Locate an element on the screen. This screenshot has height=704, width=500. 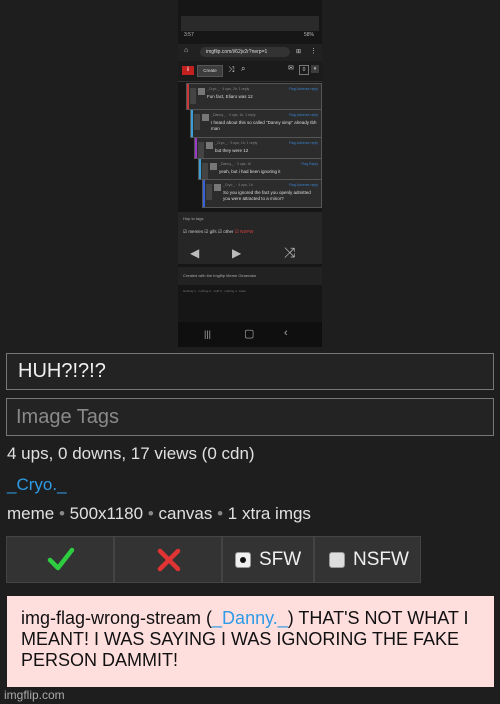
reject-button is located at coordinates (168, 559).